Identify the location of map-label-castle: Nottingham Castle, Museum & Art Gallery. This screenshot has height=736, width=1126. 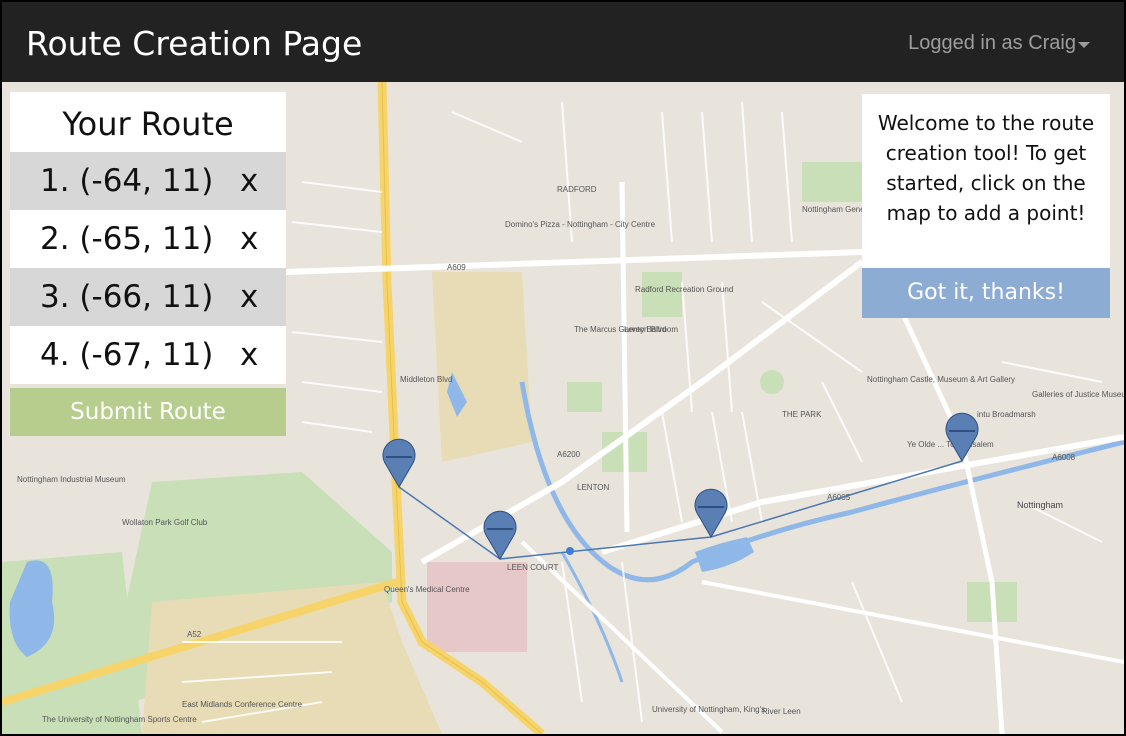
(941, 379).